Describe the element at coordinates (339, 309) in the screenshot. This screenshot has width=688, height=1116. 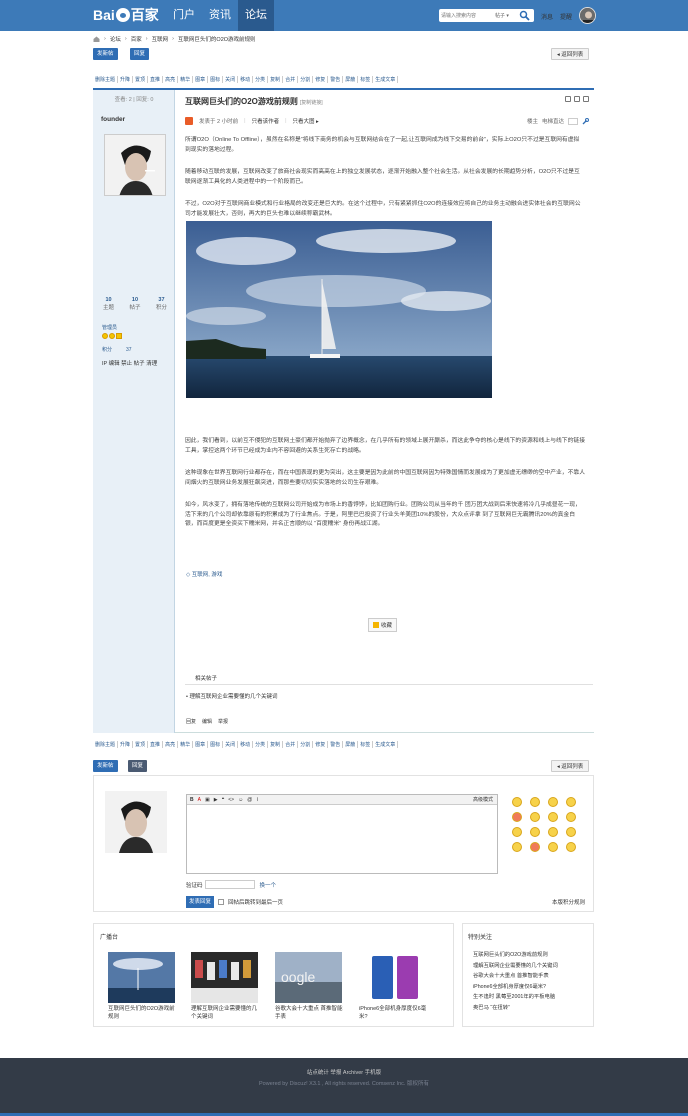
I see `post-image-sailboat` at that location.